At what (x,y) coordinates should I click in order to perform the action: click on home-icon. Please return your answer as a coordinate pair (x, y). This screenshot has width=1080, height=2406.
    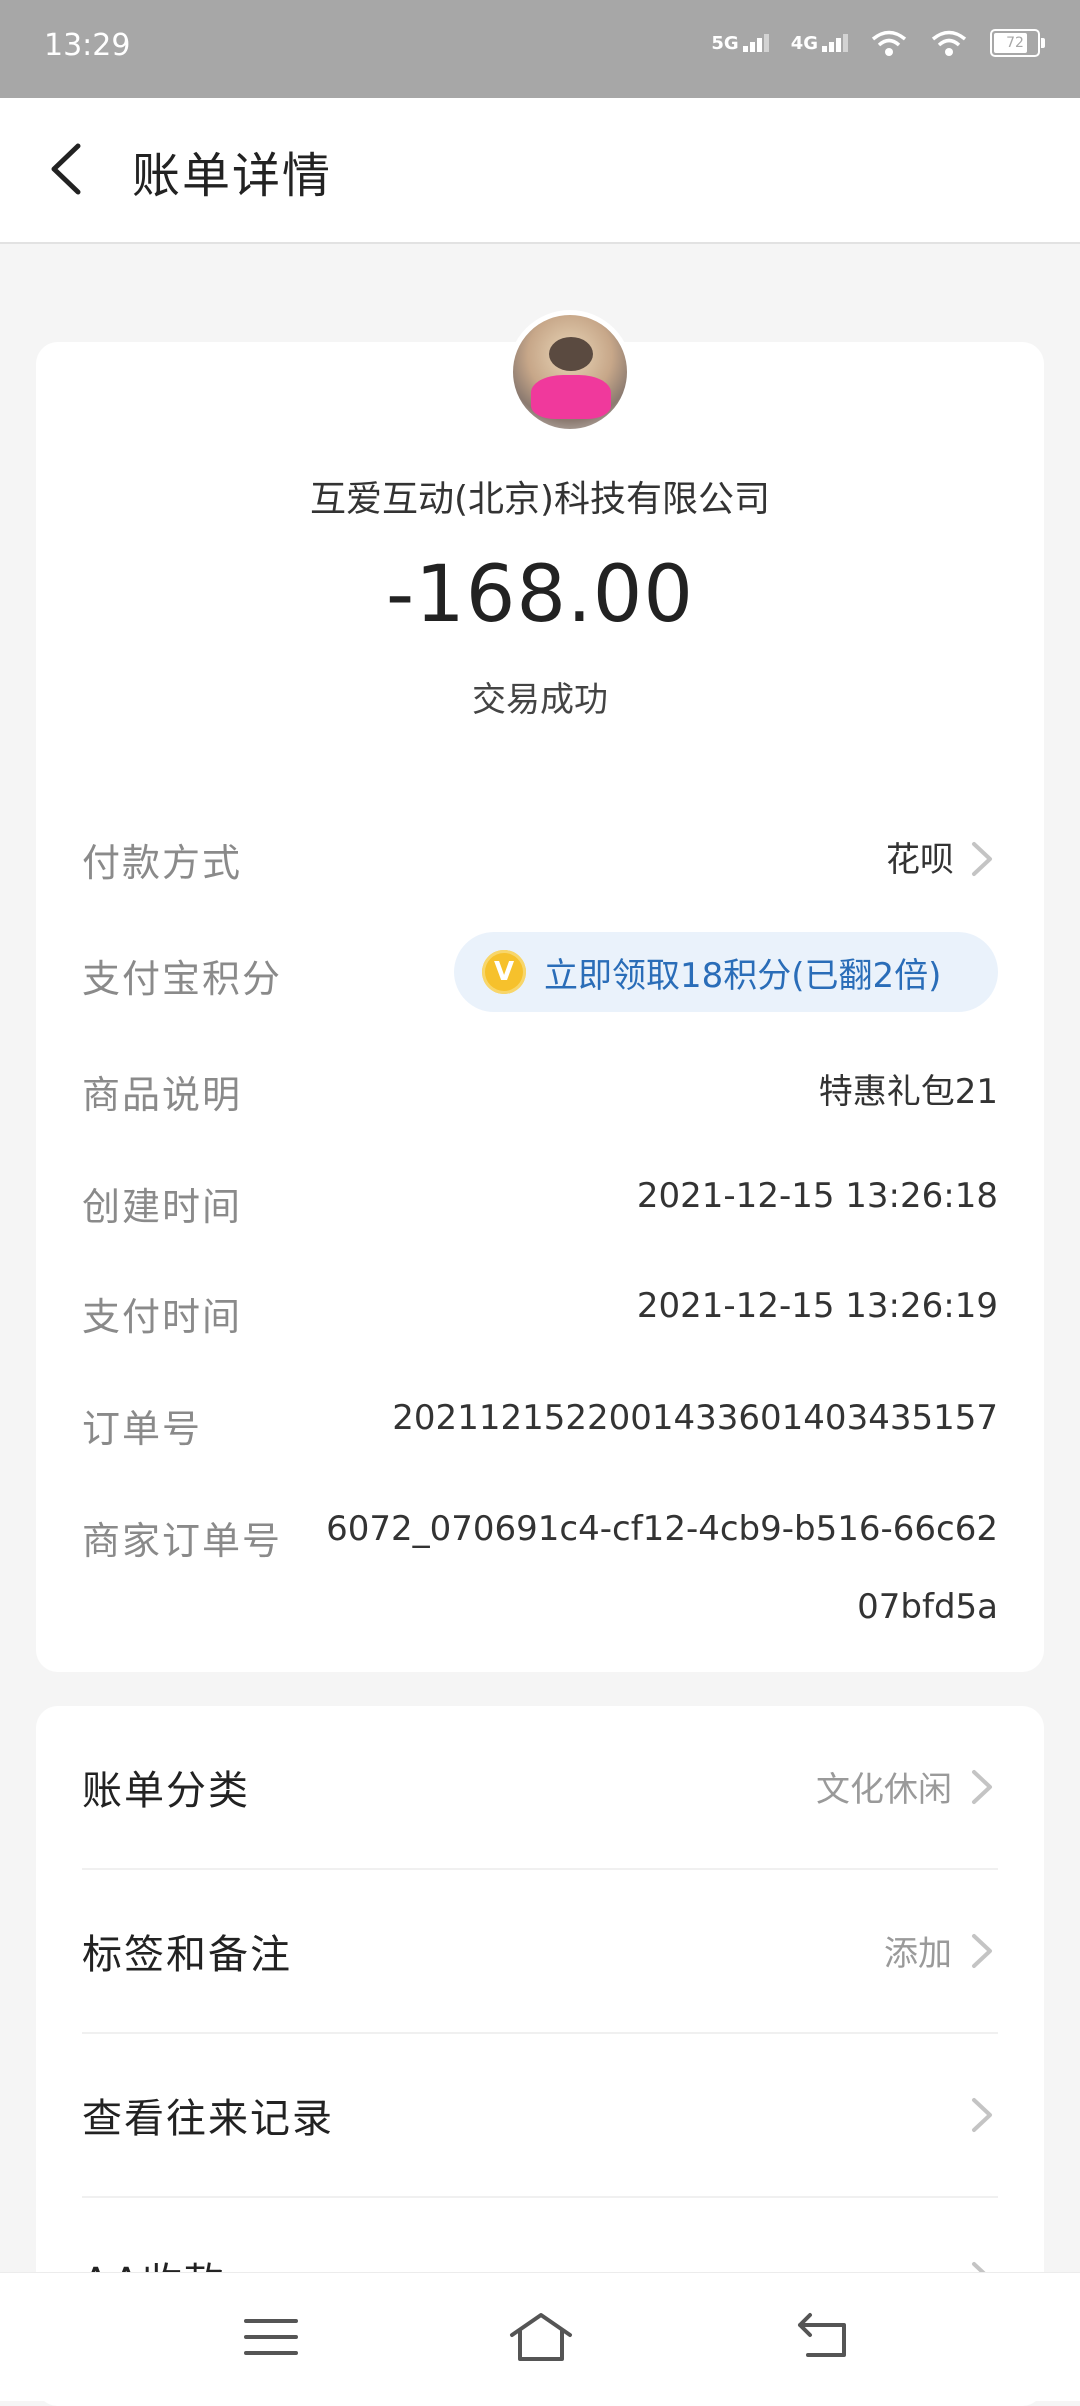
    Looking at the image, I should click on (541, 2337).